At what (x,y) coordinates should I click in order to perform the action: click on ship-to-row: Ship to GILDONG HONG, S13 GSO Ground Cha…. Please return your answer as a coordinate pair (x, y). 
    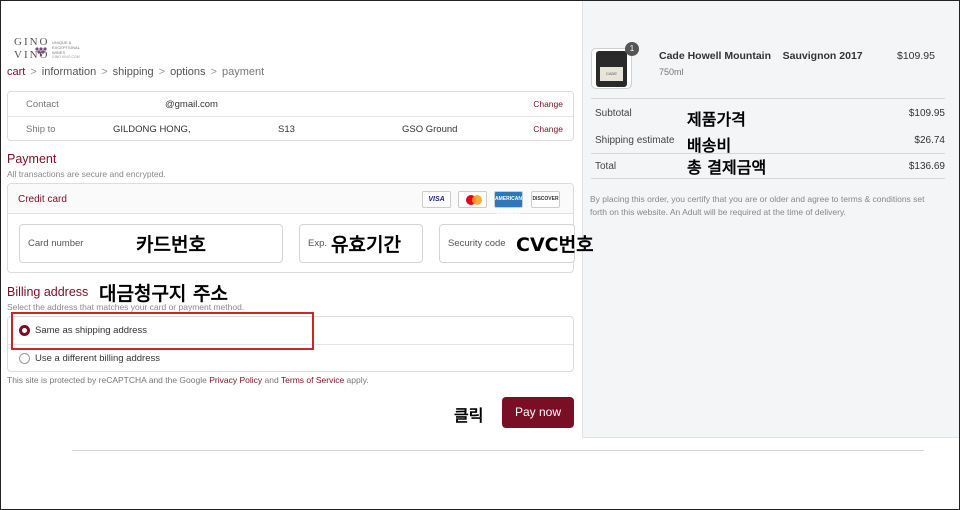
    Looking at the image, I should click on (290, 129).